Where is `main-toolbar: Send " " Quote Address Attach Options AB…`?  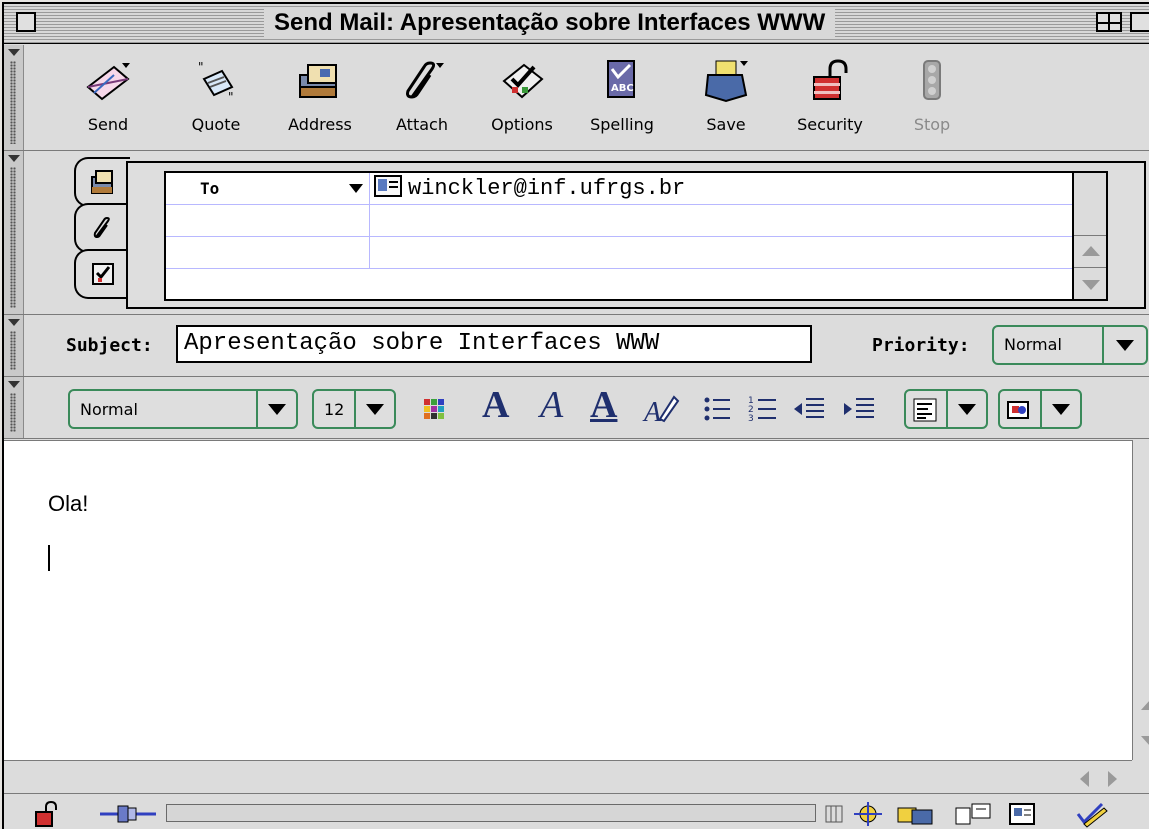 main-toolbar: Send " " Quote Address Attach Options AB… is located at coordinates (576, 98).